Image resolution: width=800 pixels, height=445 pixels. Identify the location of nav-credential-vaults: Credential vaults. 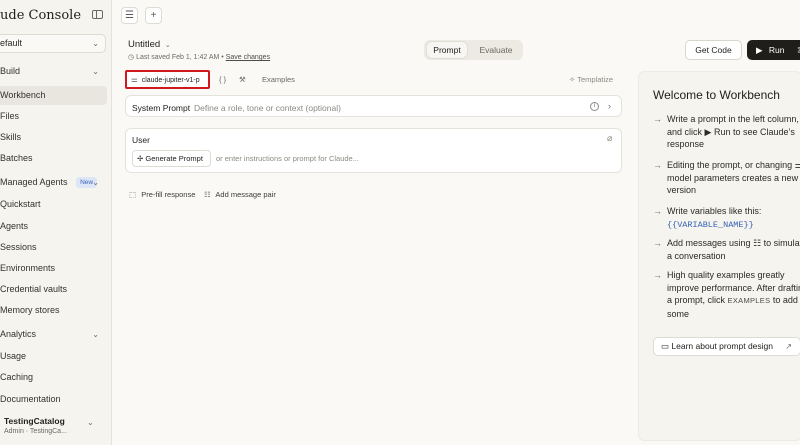
(53, 289).